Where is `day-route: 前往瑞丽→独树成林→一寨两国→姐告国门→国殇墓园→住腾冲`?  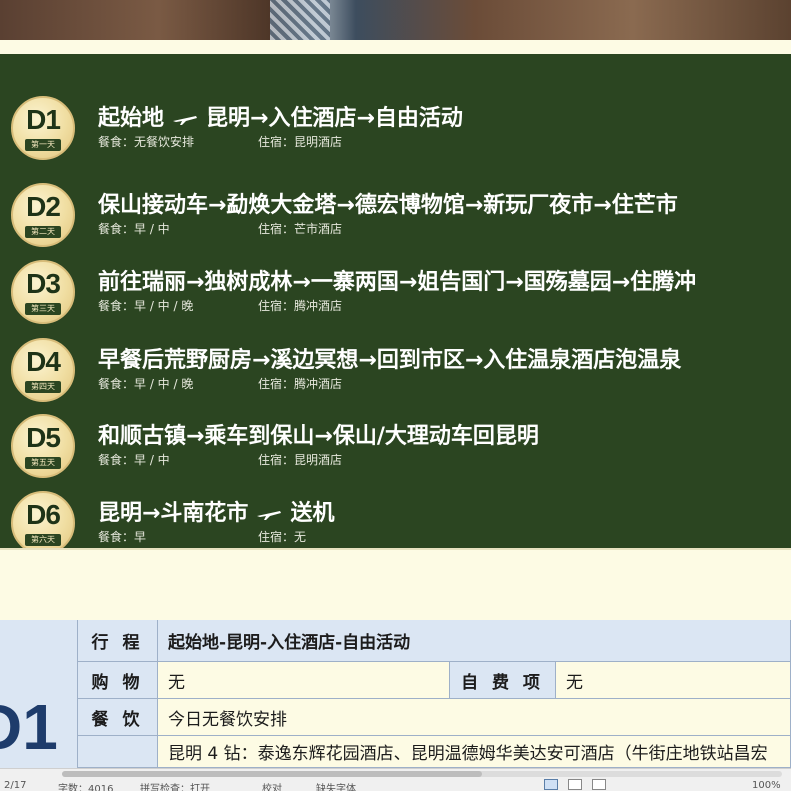 day-route: 前往瑞丽→独树成林→一寨两国→姐告国门→国殇墓园→住腾冲 is located at coordinates (397, 282).